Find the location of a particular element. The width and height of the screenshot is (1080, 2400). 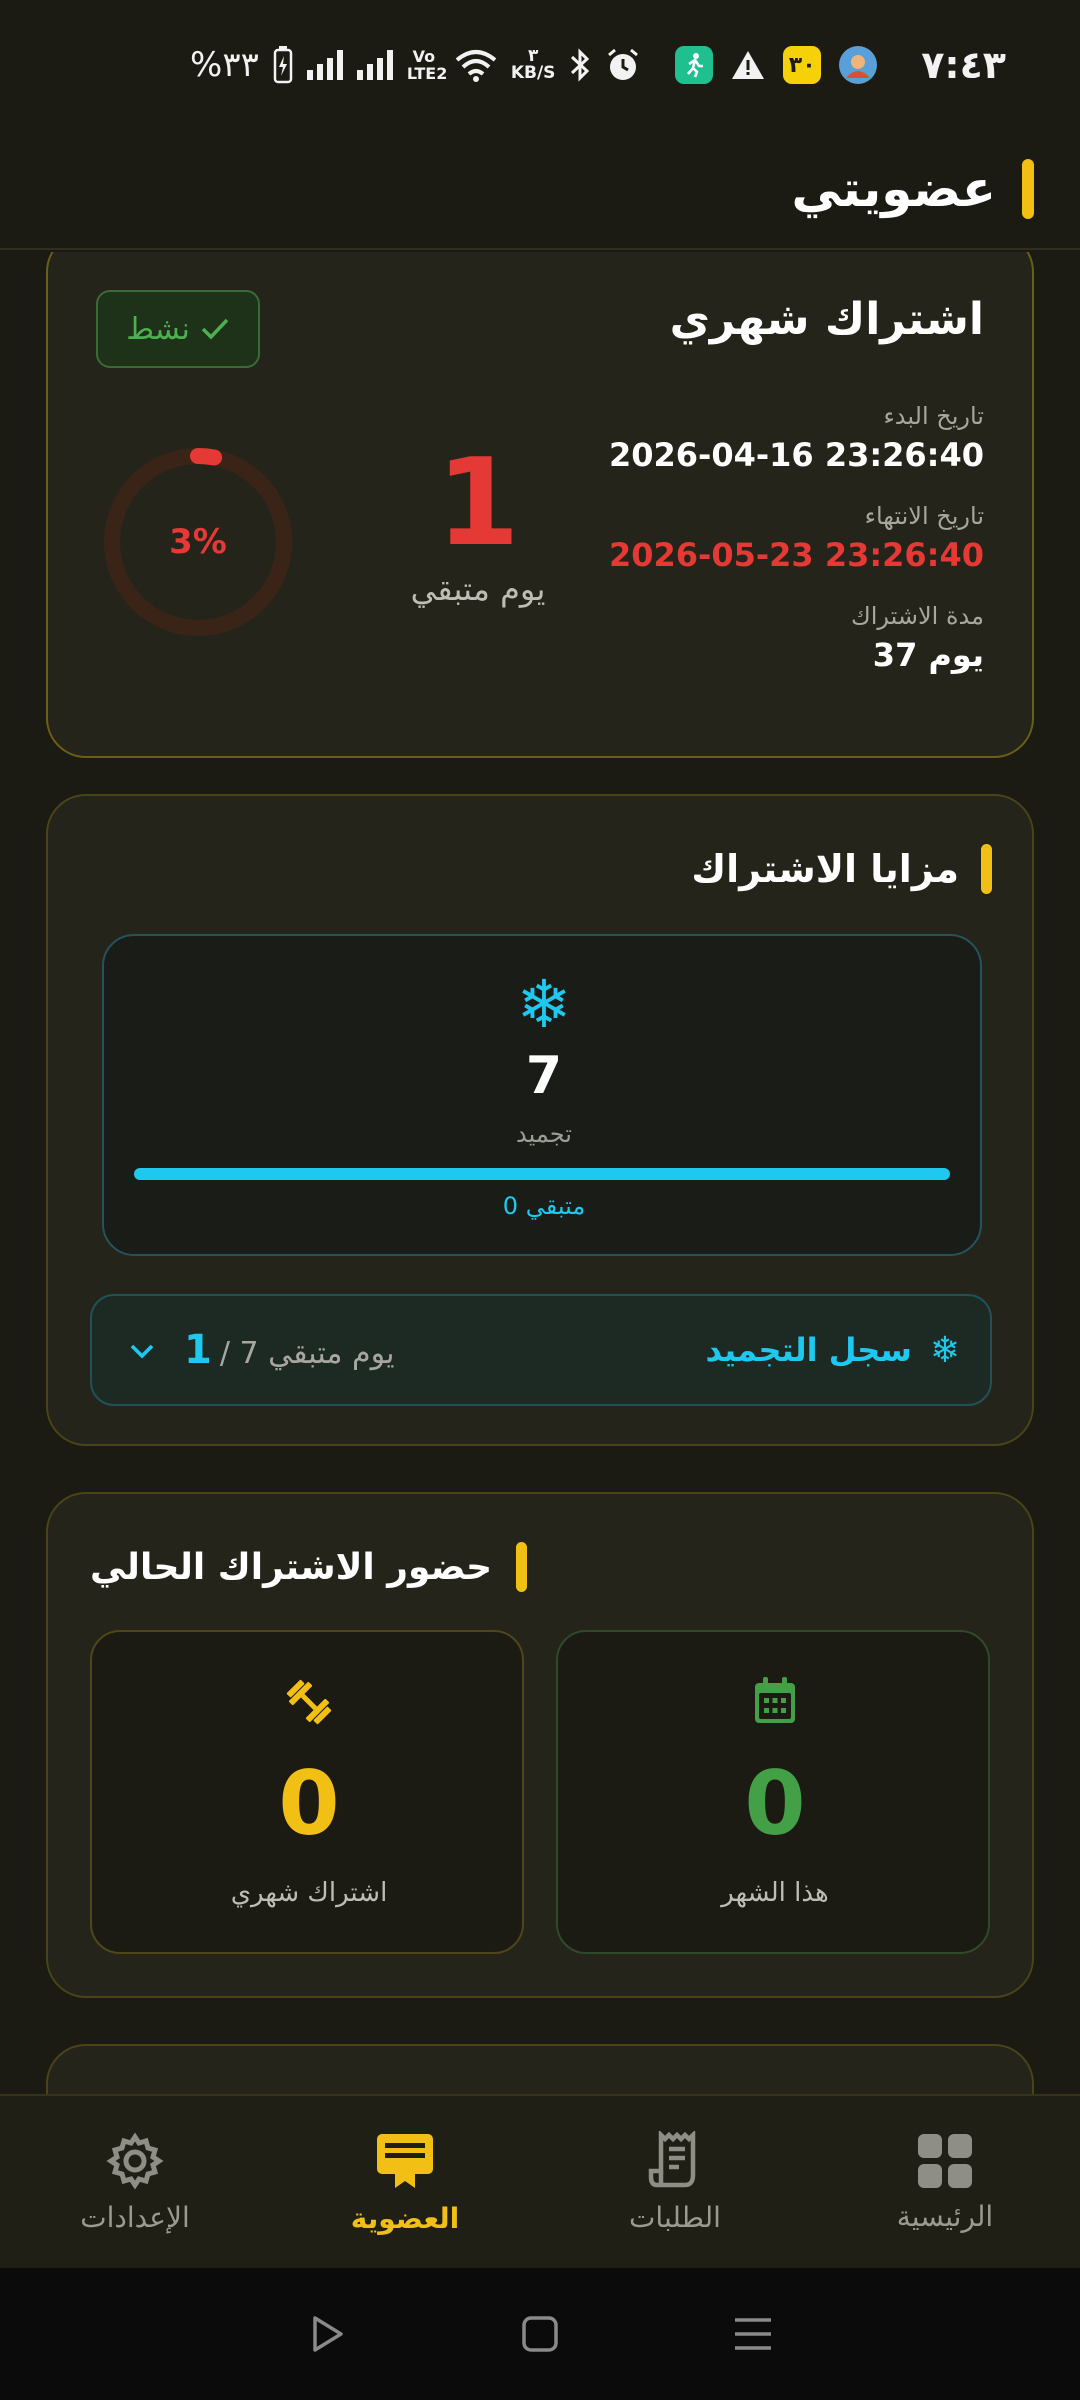

app-header: عضويتي is located at coordinates (540, 190).